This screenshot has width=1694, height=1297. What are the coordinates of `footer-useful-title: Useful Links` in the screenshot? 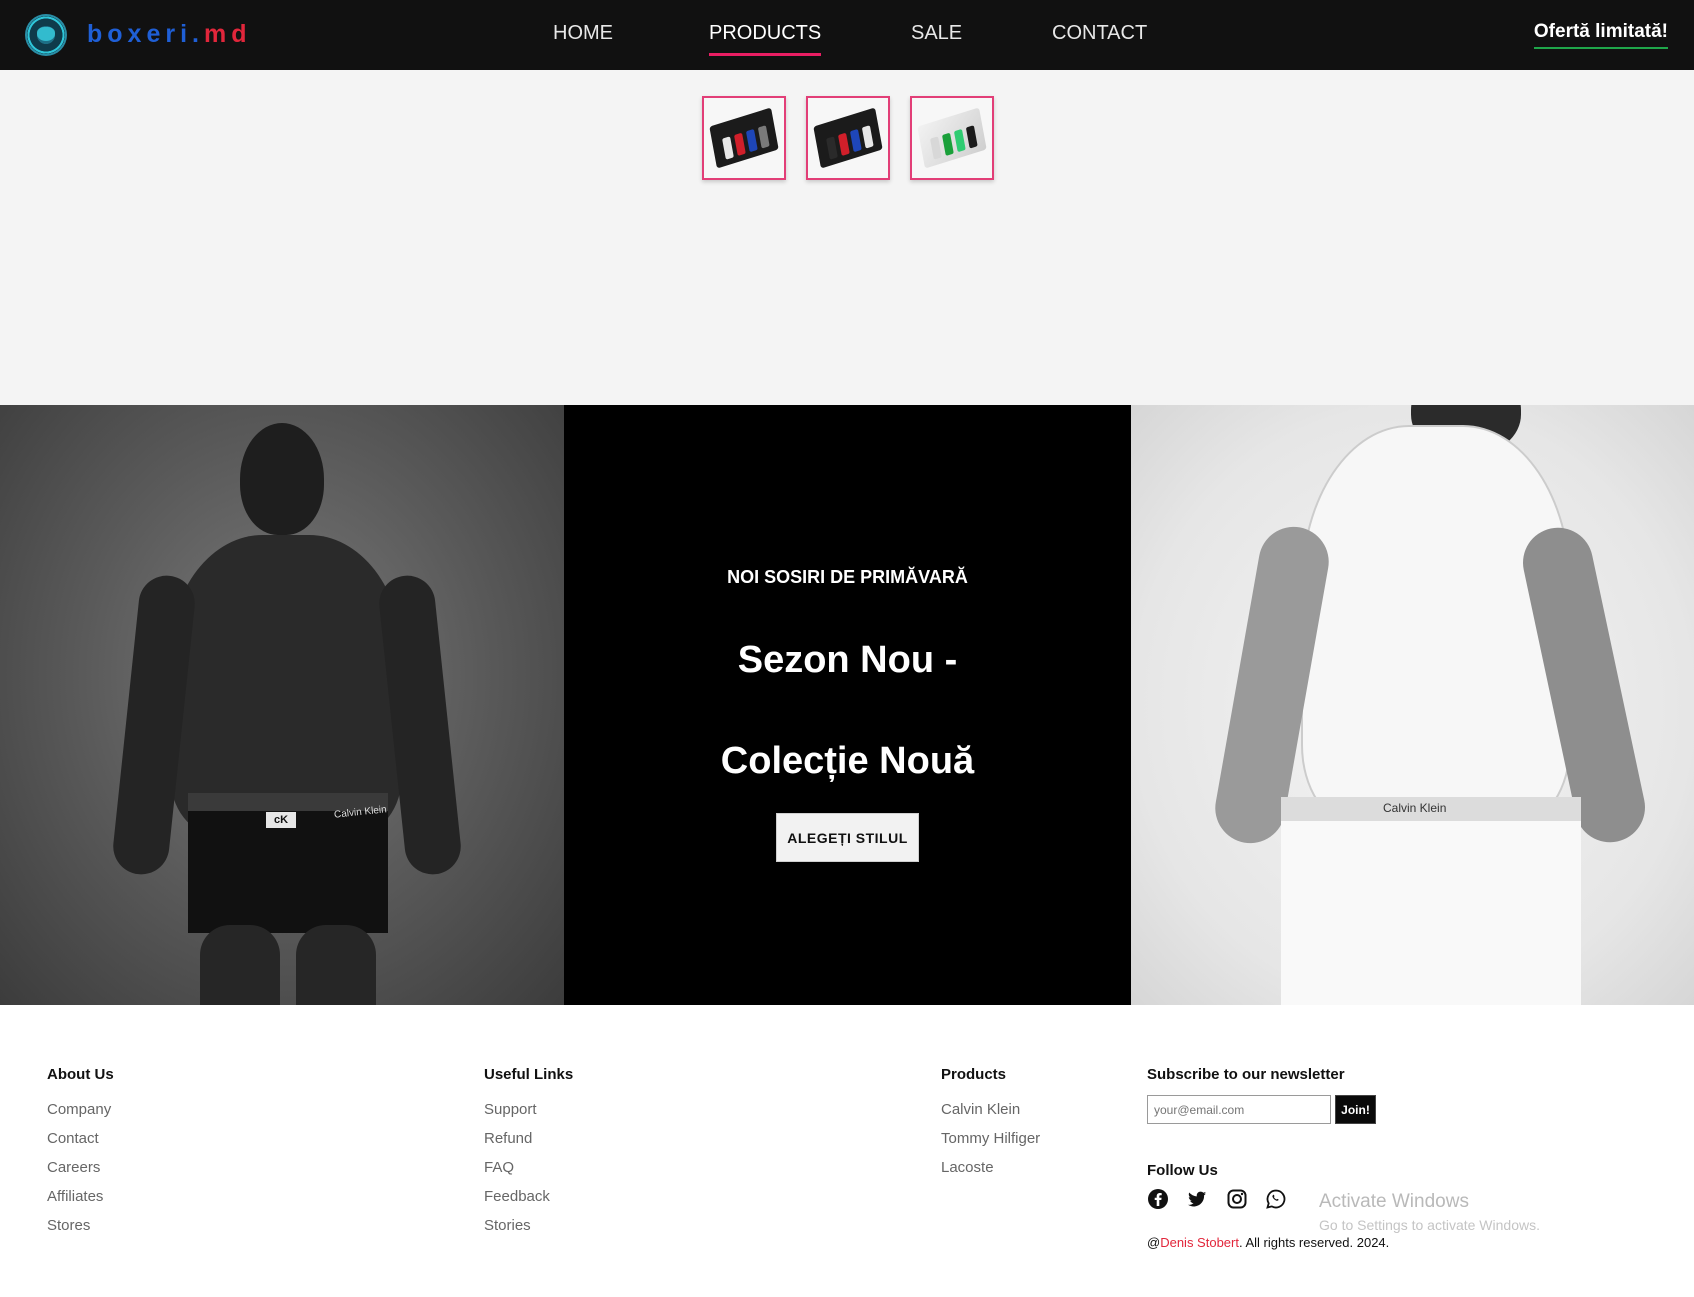 It's located at (529, 1074).